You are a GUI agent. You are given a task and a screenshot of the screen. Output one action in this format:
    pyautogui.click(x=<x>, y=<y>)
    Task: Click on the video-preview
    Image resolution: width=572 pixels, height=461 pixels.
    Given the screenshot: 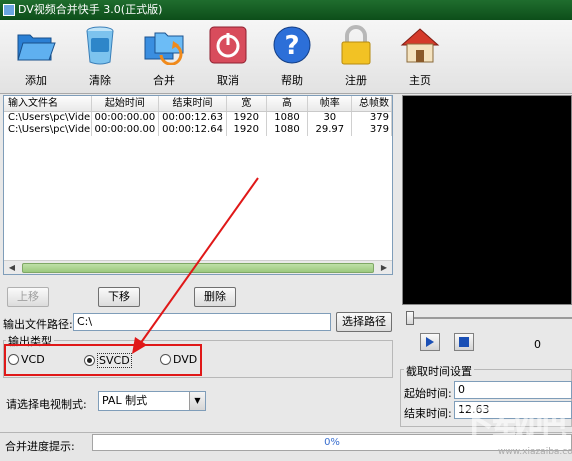 What is the action you would take?
    pyautogui.click(x=487, y=200)
    